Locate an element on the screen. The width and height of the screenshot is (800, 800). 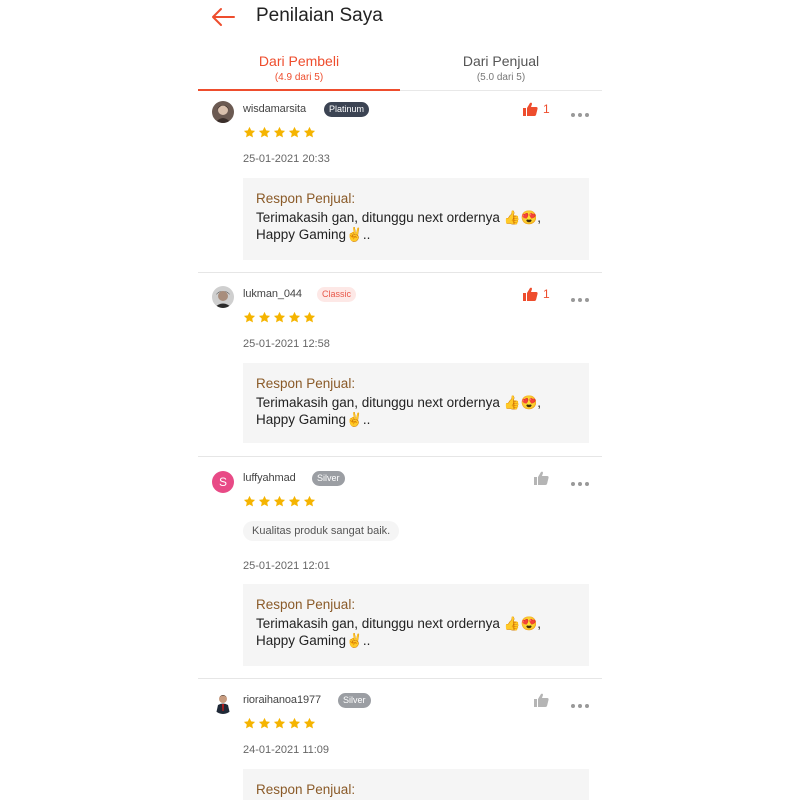
tab-dari-penjual: Dari Penjual (5.0 dari 5) is located at coordinates (501, 68).